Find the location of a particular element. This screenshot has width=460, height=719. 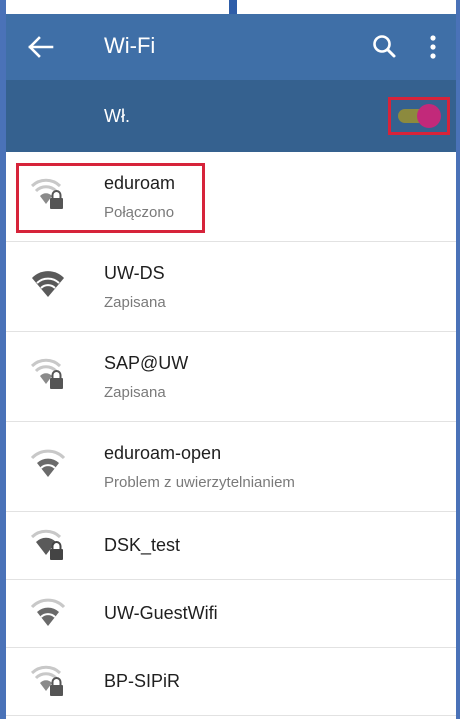

network-item-dsk-test: DSK_test is located at coordinates (230, 546).